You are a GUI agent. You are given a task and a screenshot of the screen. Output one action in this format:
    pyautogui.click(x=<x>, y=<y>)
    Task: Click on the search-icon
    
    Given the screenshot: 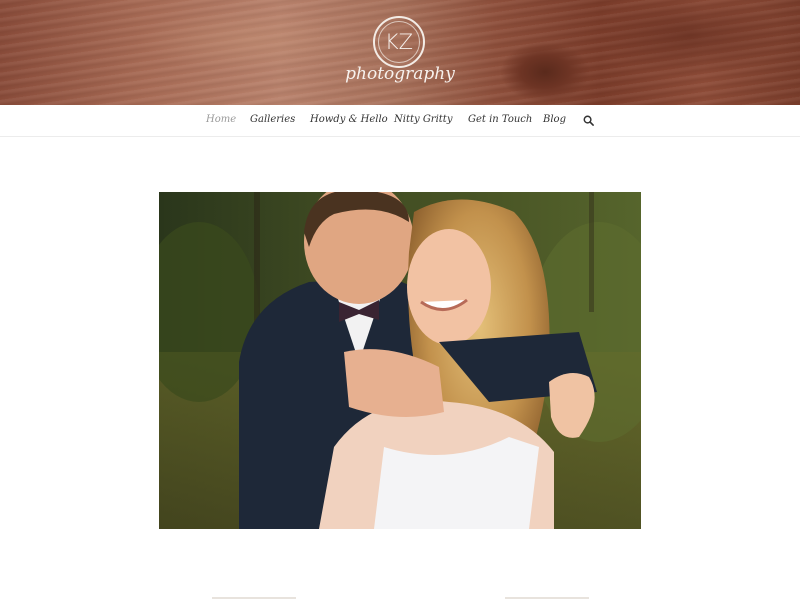 What is the action you would take?
    pyautogui.click(x=588, y=120)
    